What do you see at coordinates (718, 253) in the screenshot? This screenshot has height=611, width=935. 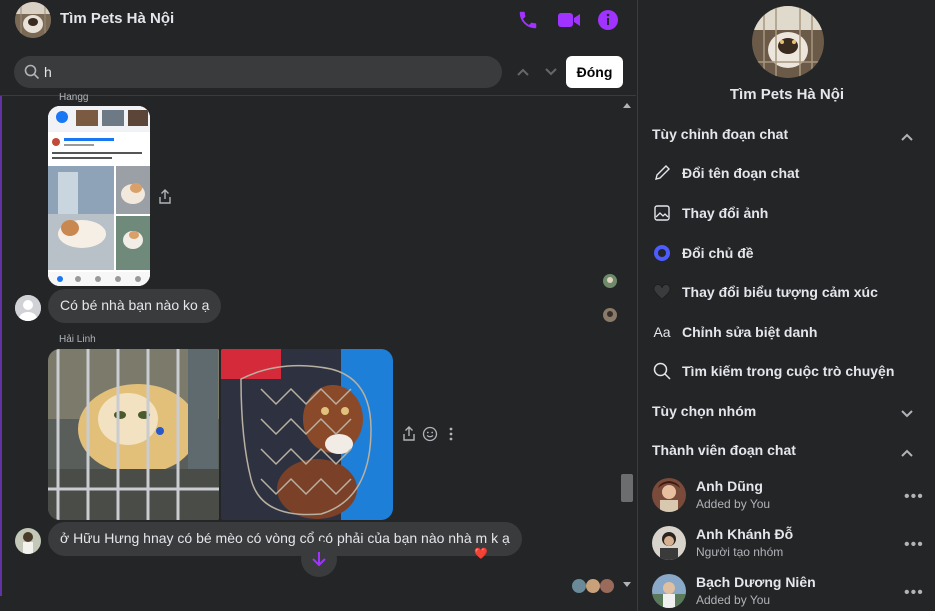 I see `option-label: Đổi chủ đề` at bounding box center [718, 253].